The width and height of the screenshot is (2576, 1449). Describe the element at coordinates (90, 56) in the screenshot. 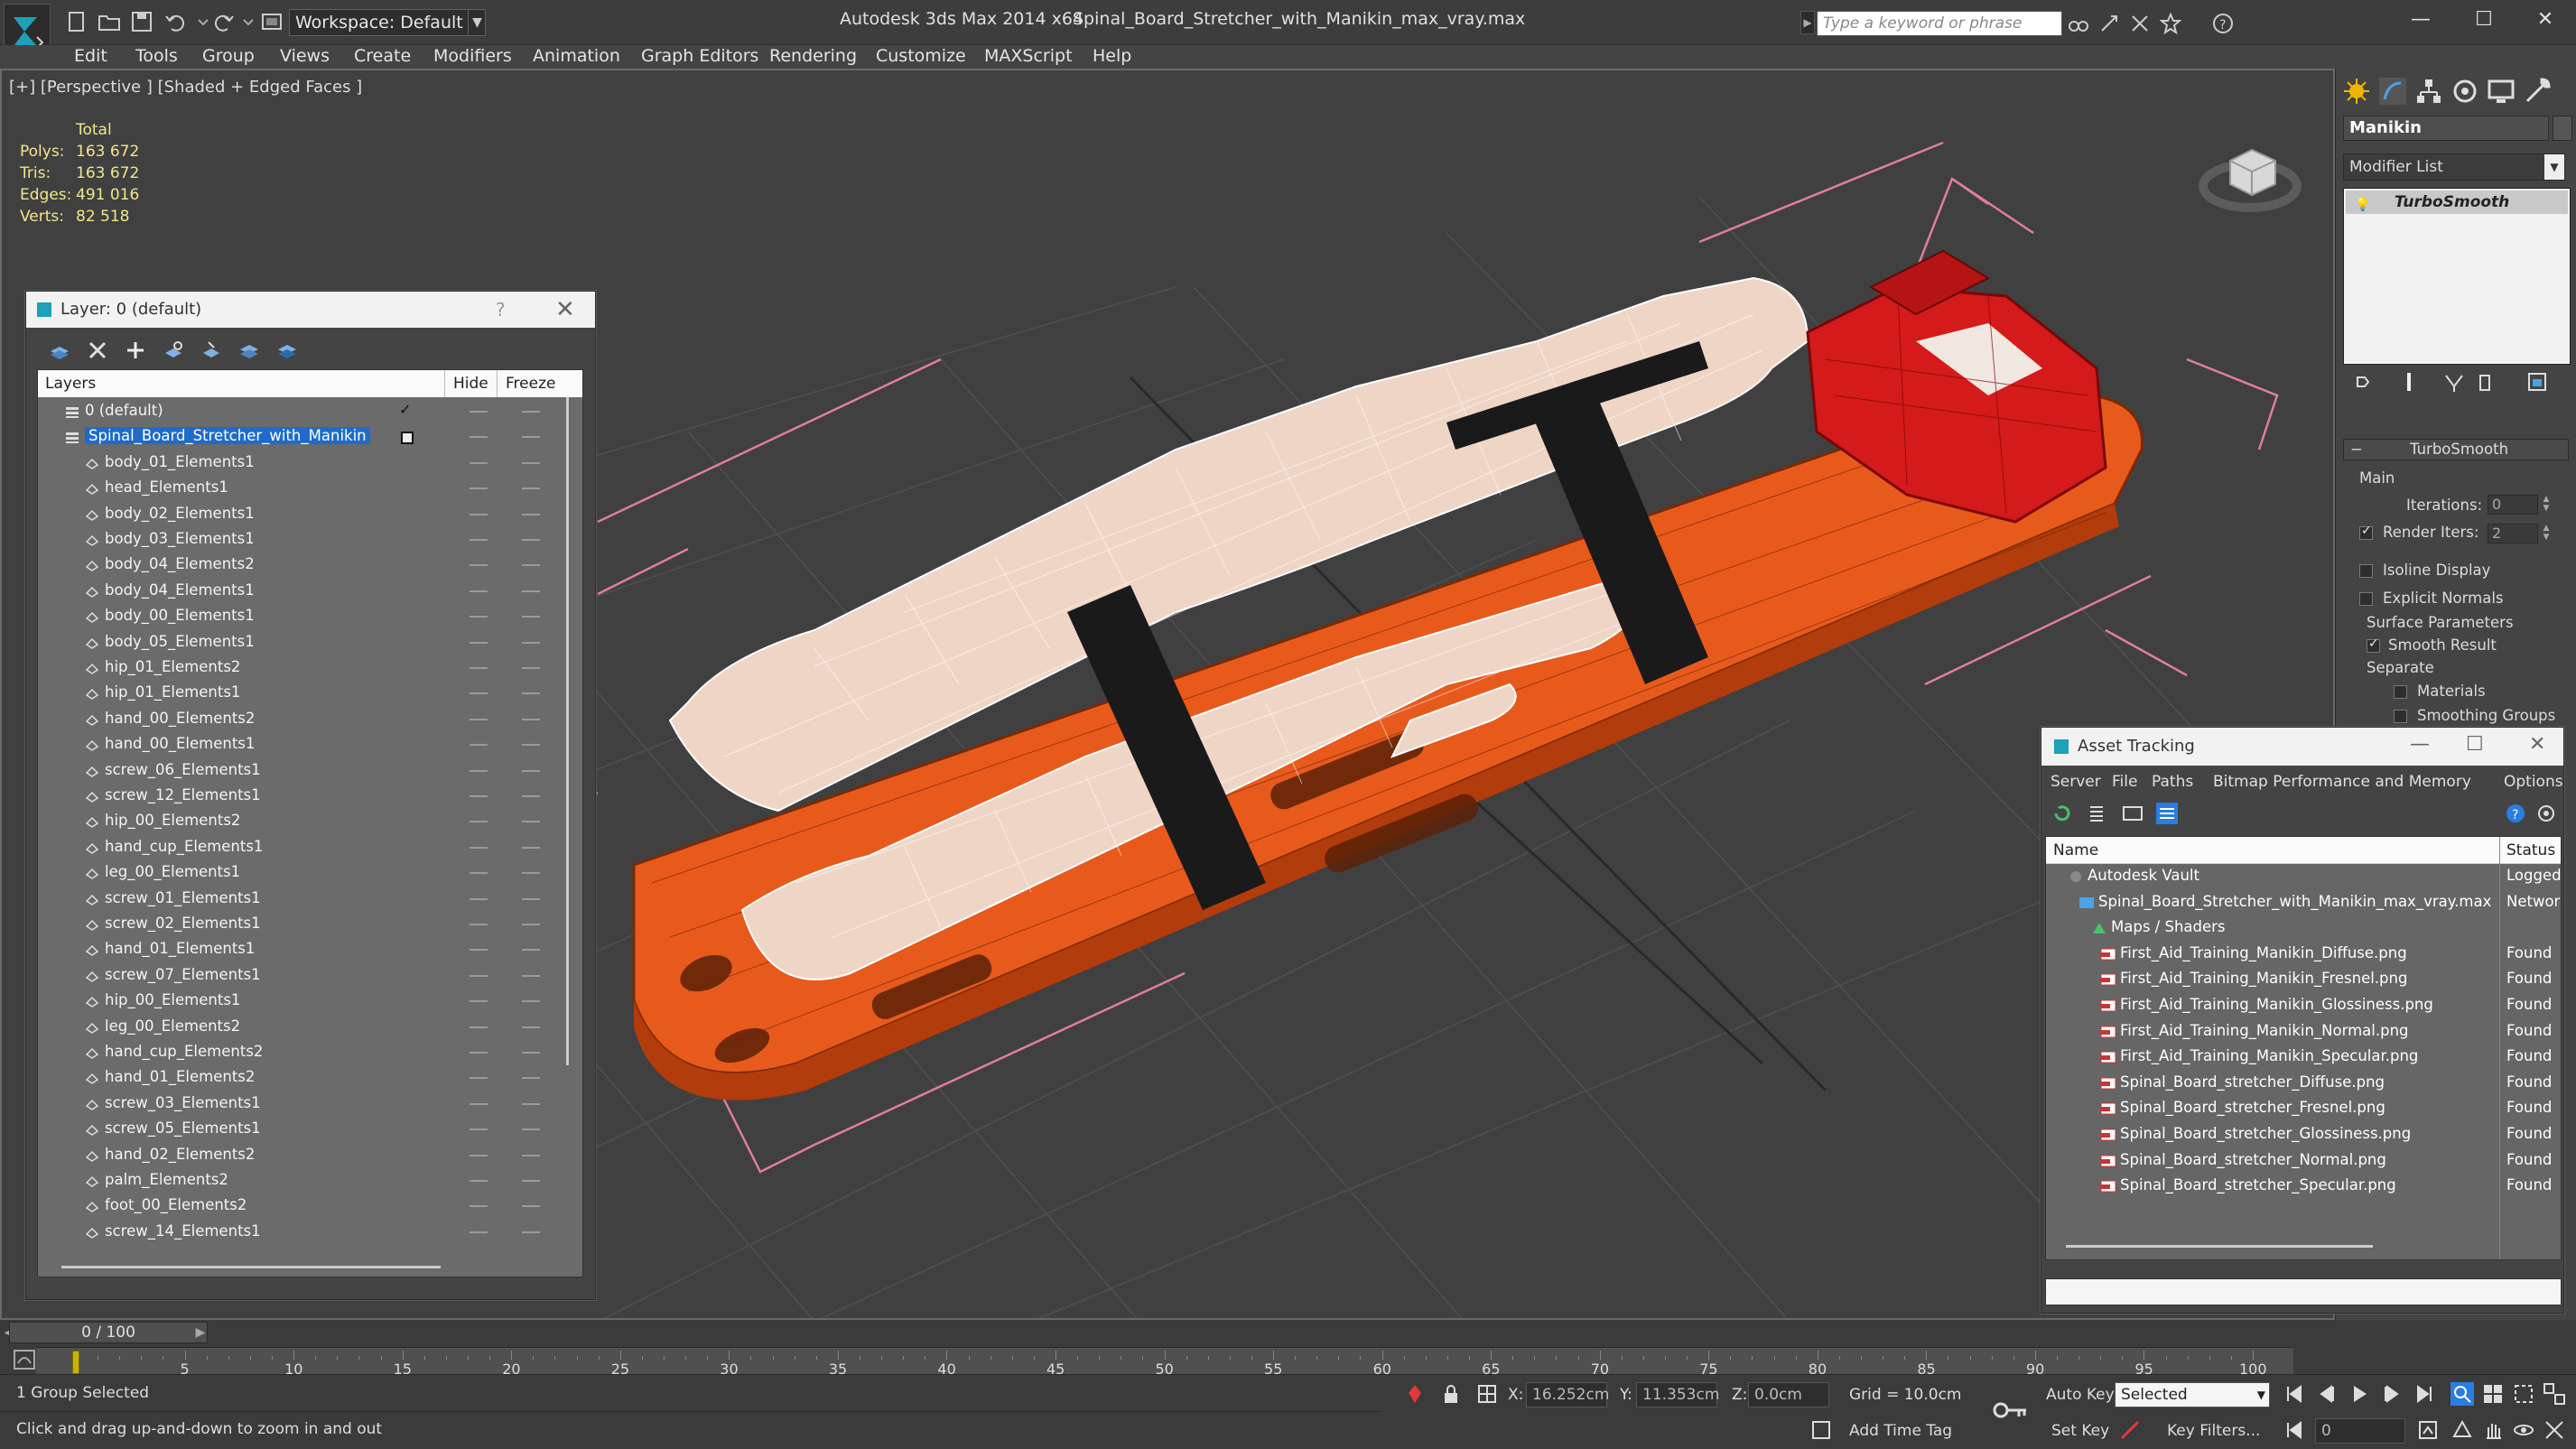

I see `menu-edit: Edit` at that location.